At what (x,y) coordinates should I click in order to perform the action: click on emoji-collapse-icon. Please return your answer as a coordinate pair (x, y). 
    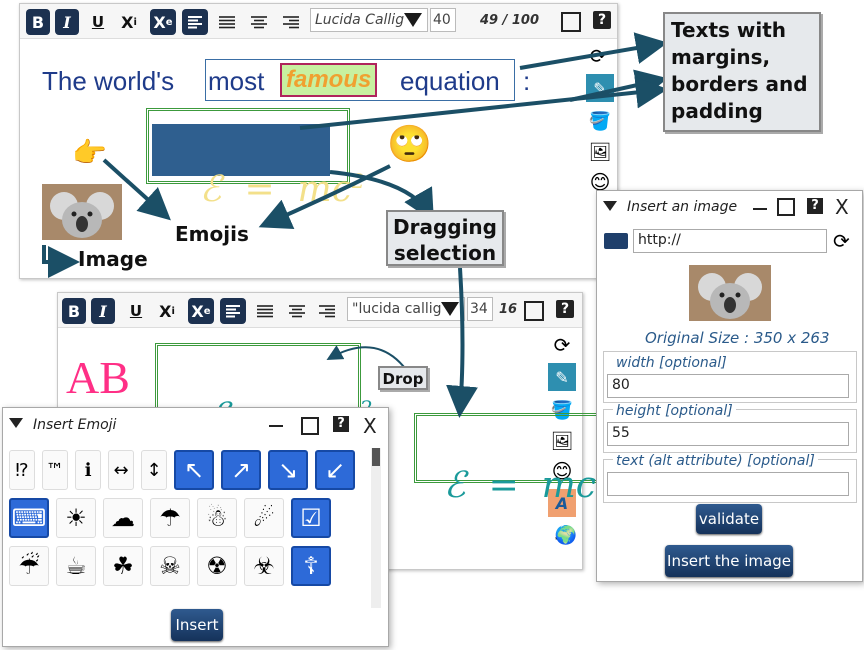
    Looking at the image, I should click on (16, 423).